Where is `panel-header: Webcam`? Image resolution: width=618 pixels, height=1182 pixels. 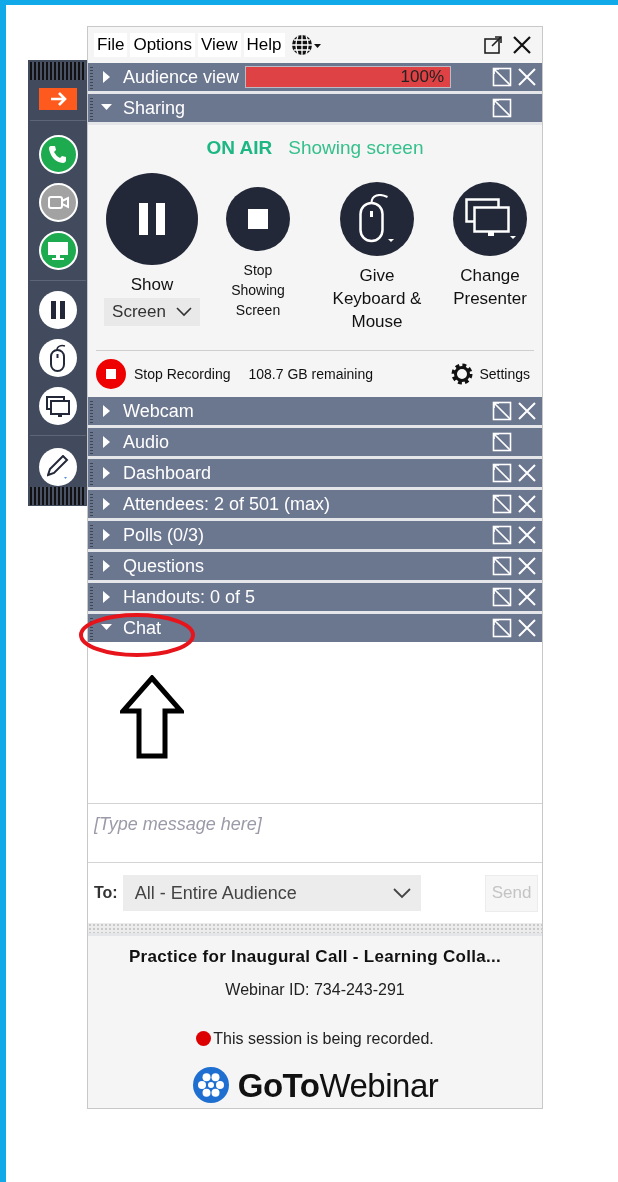
panel-header: Webcam is located at coordinates (315, 411).